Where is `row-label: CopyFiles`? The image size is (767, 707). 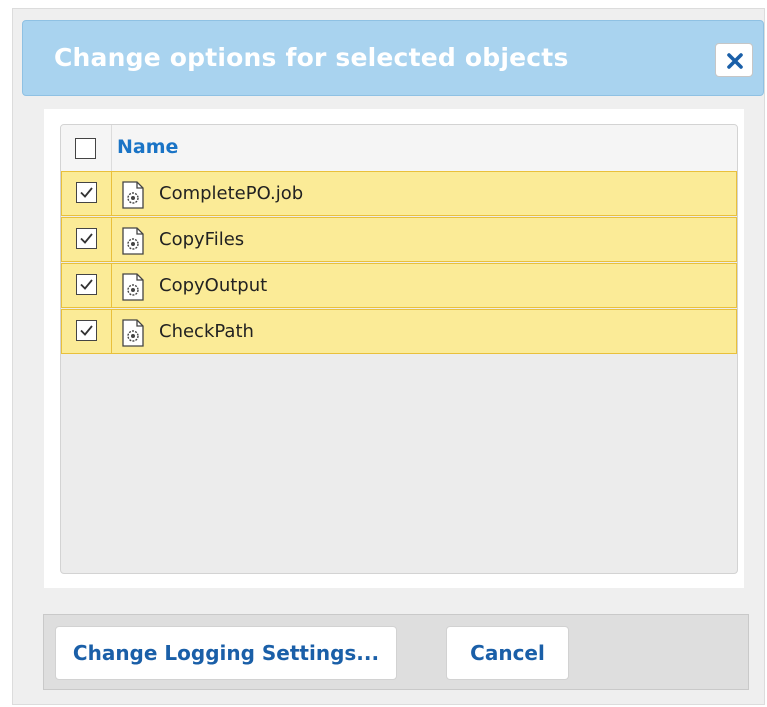 row-label: CopyFiles is located at coordinates (202, 239).